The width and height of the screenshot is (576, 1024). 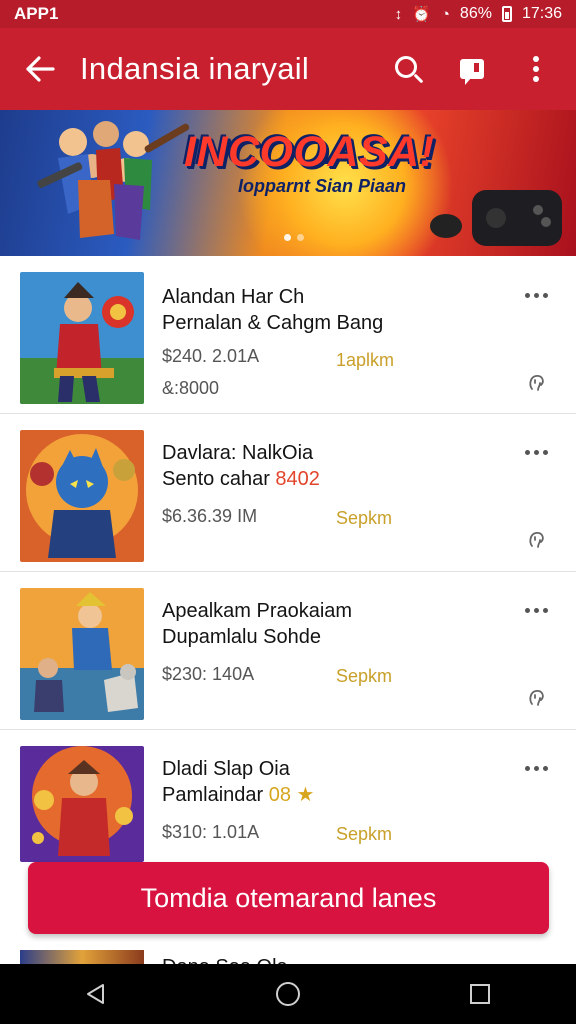 I want to click on circle-home-icon, so click(x=288, y=994).